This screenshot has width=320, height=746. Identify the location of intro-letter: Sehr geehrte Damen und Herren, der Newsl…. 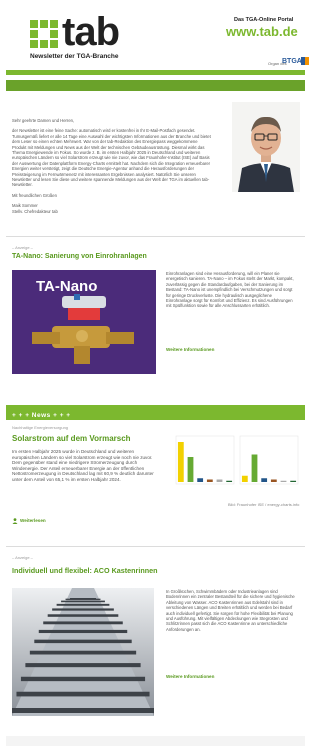
(112, 168).